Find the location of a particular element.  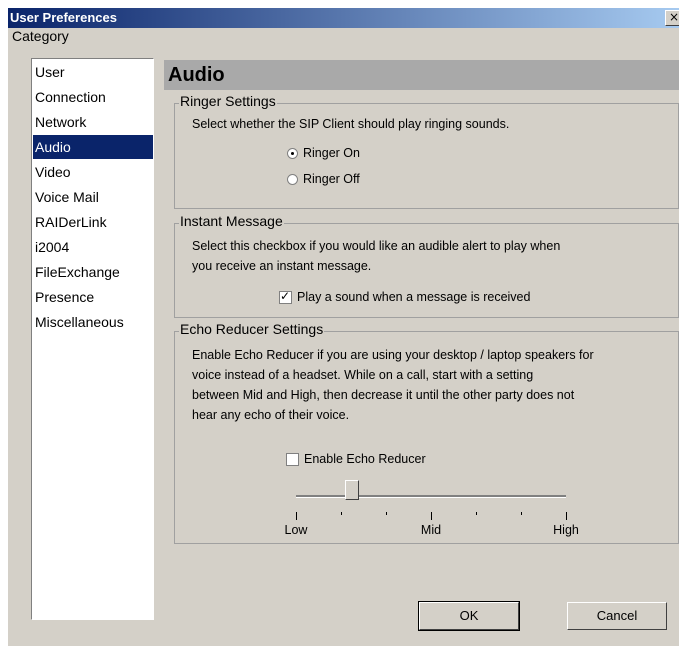

ringer-on-radio is located at coordinates (292, 153).